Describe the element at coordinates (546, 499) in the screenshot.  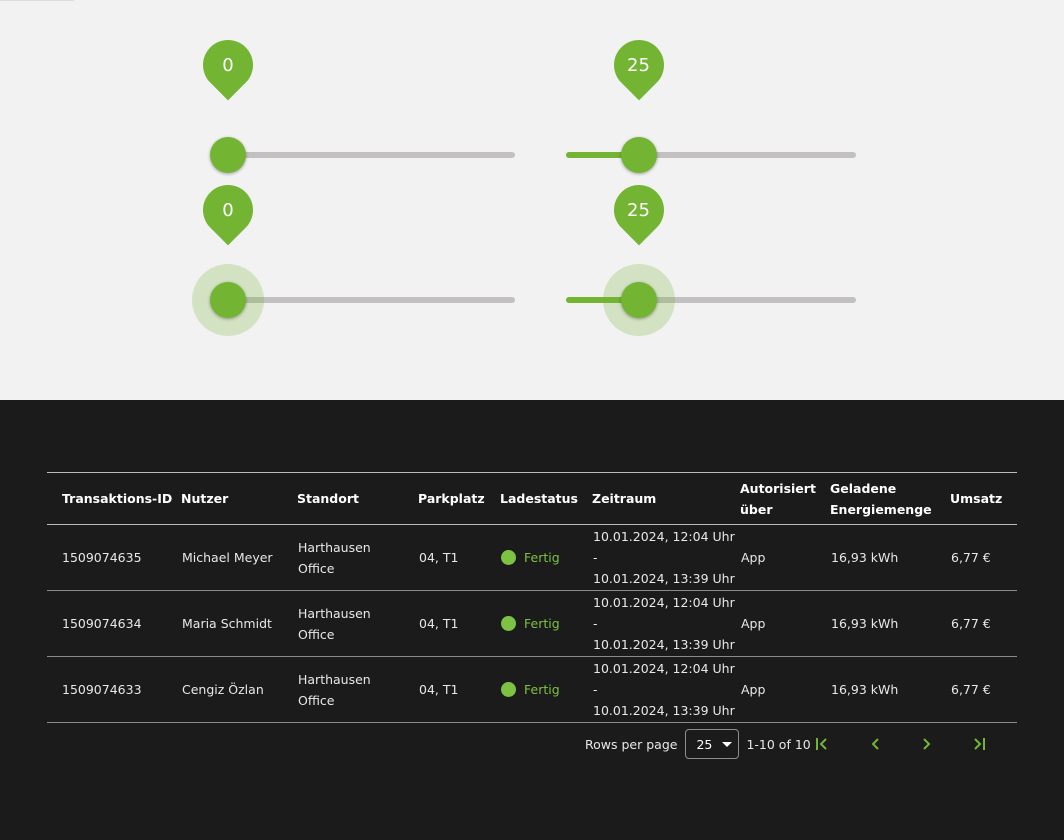
I see `header-status: Ladestatus` at that location.